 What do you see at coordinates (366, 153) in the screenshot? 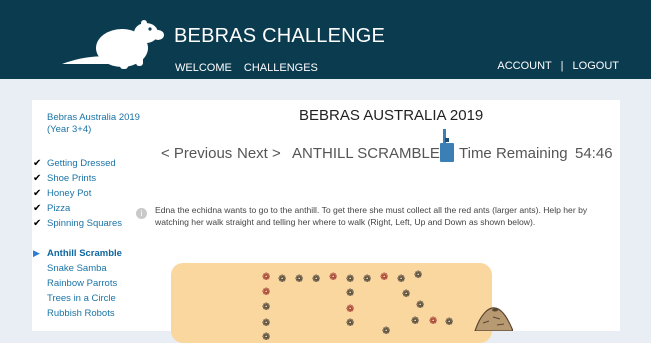
I see `task-title: ANTHILL SCRAMBLE` at bounding box center [366, 153].